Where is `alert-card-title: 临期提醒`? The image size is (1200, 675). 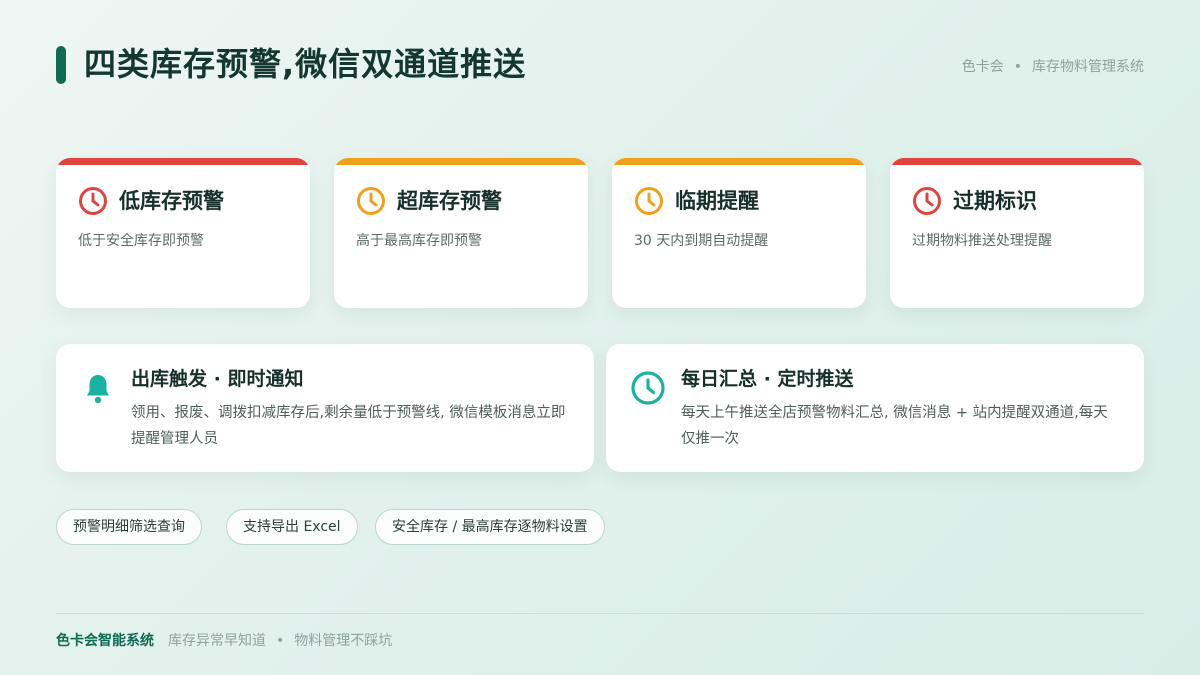 alert-card-title: 临期提醒 is located at coordinates (717, 201).